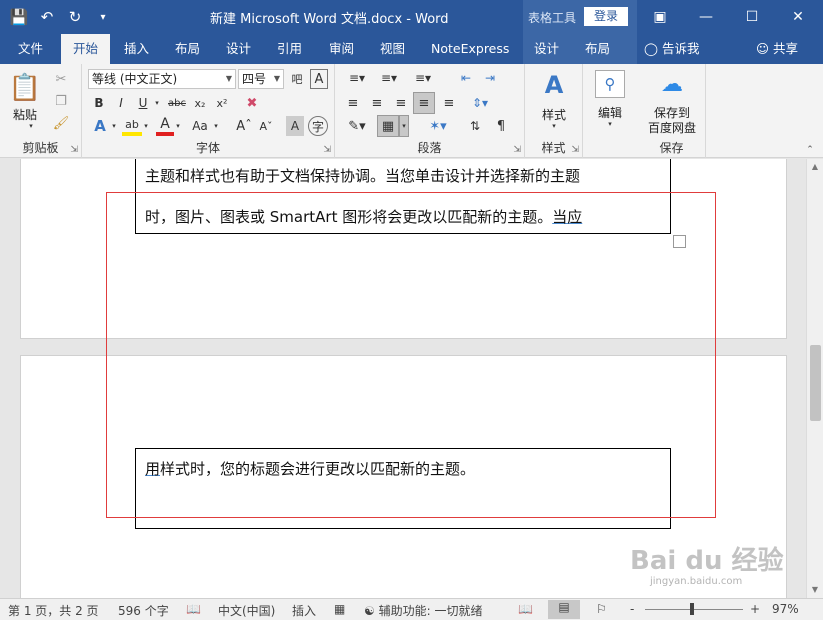 This screenshot has height=620, width=823. Describe the element at coordinates (610, 112) in the screenshot. I see `editing-button-label: 编辑` at that location.